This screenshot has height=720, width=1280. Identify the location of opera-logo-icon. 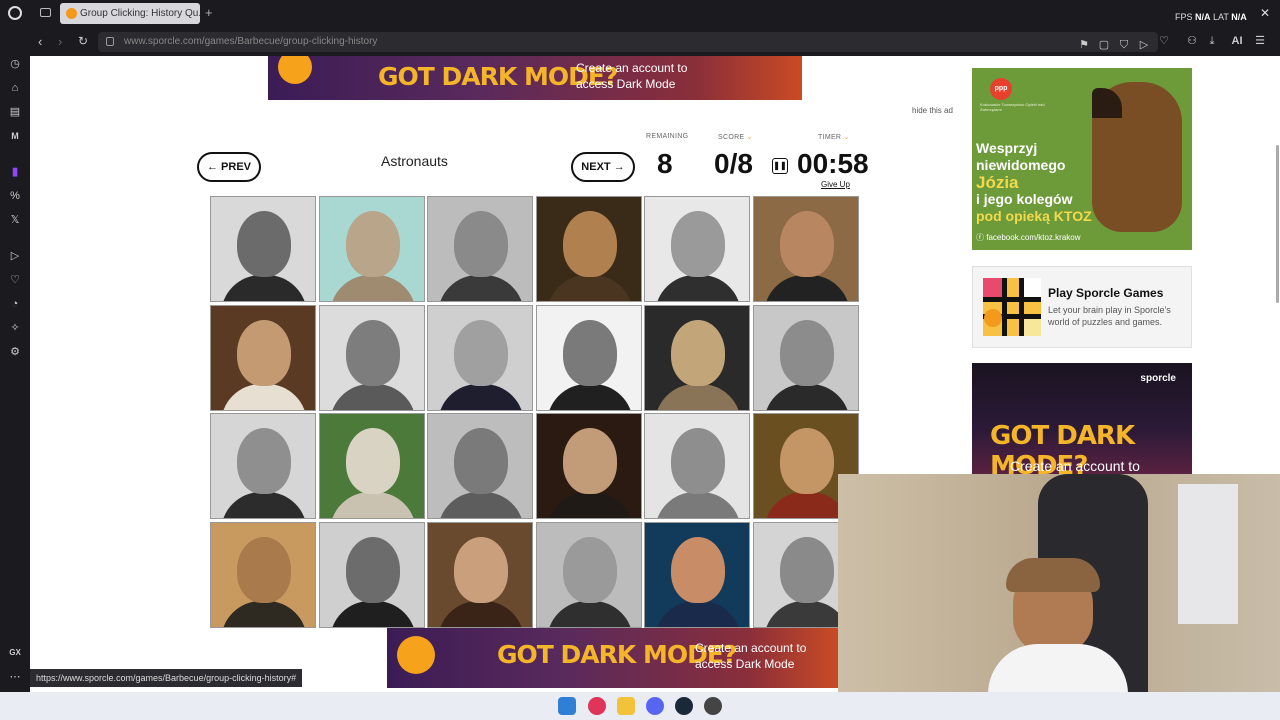
(15, 13).